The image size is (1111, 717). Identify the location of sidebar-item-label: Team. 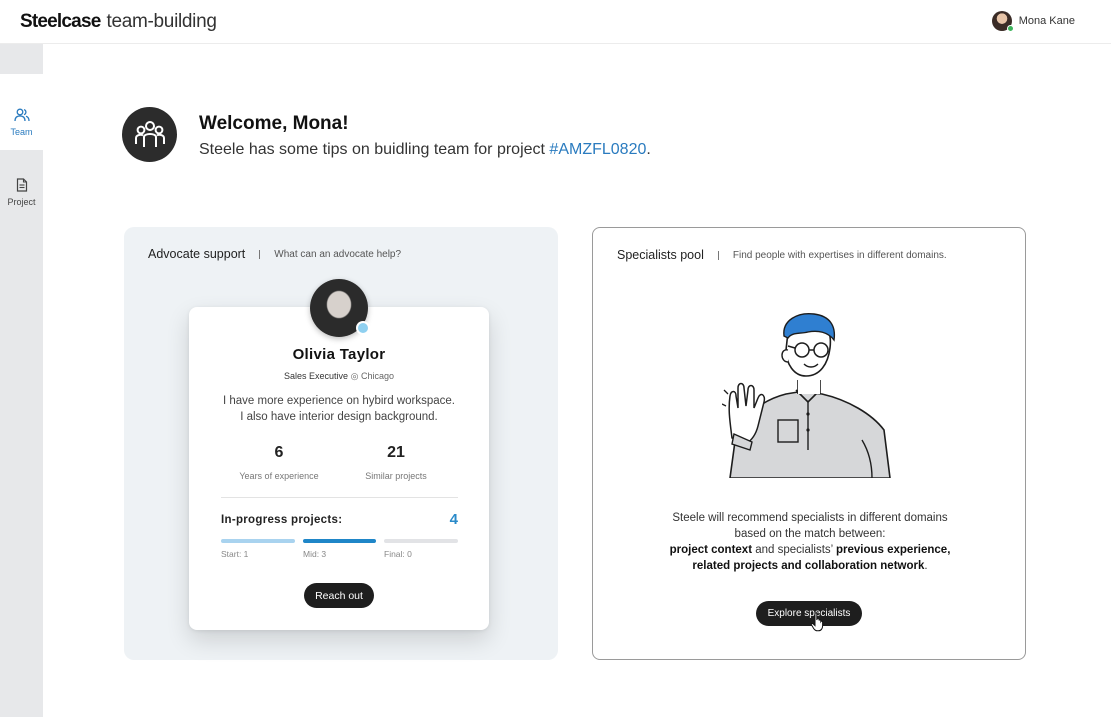
(21, 132).